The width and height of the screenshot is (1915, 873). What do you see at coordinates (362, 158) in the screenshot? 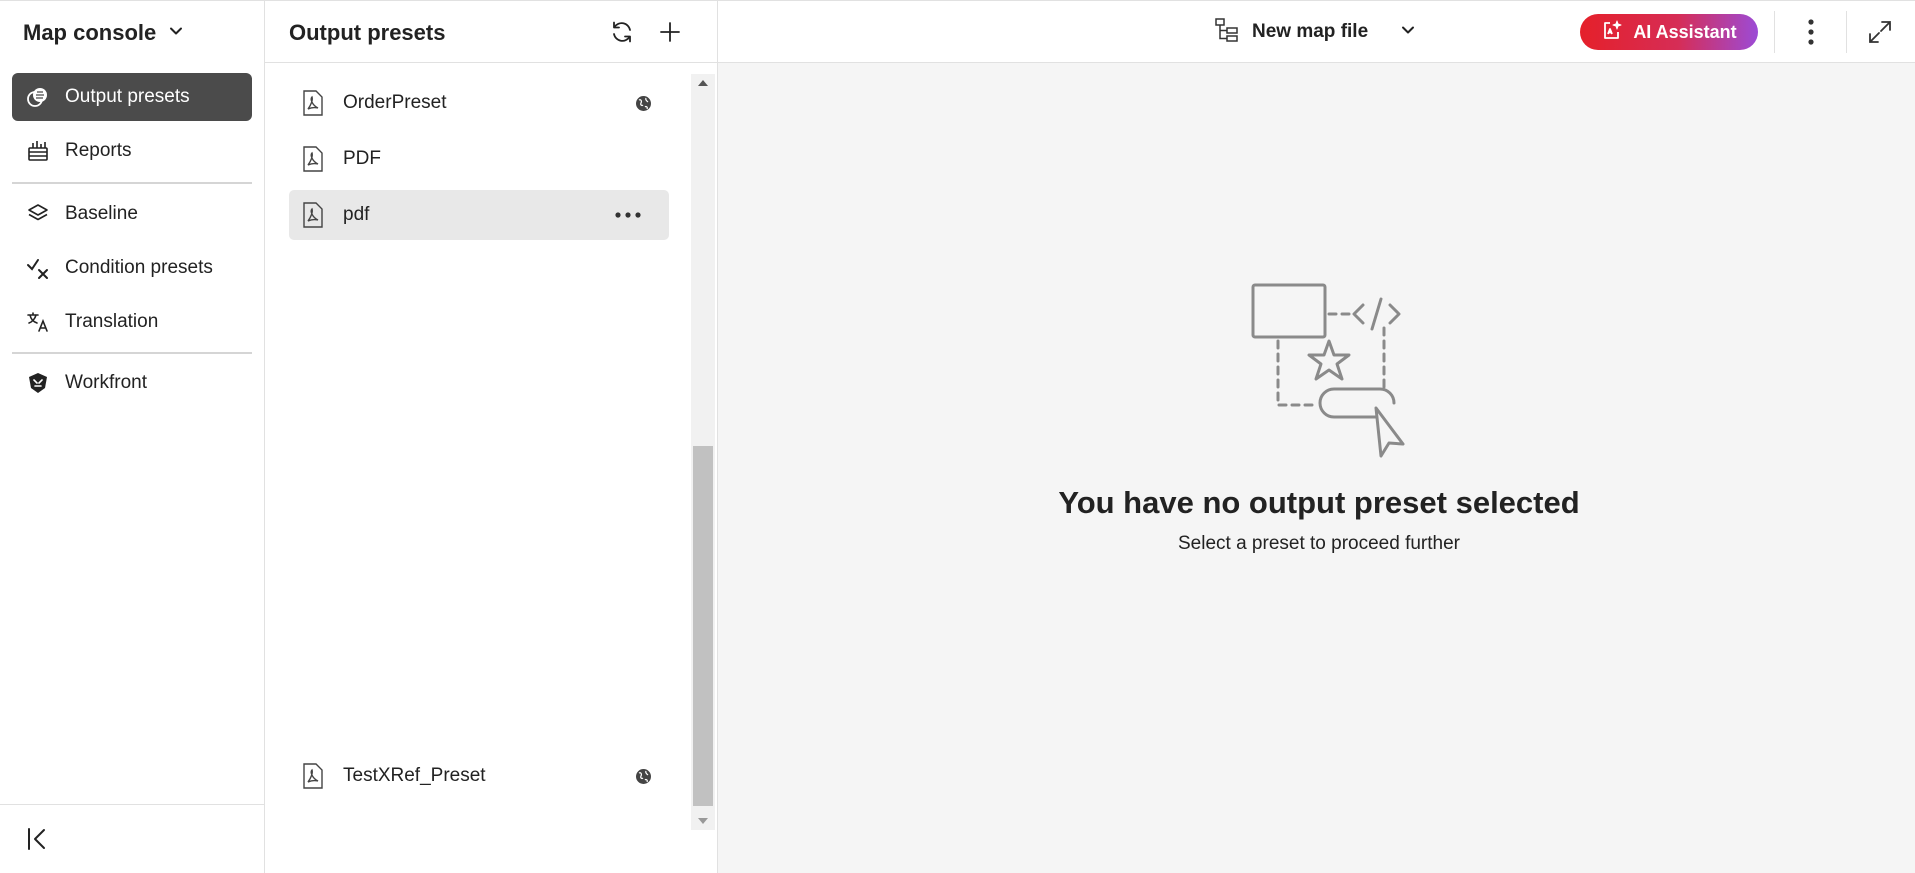
I see `preset-label: PDF` at bounding box center [362, 158].